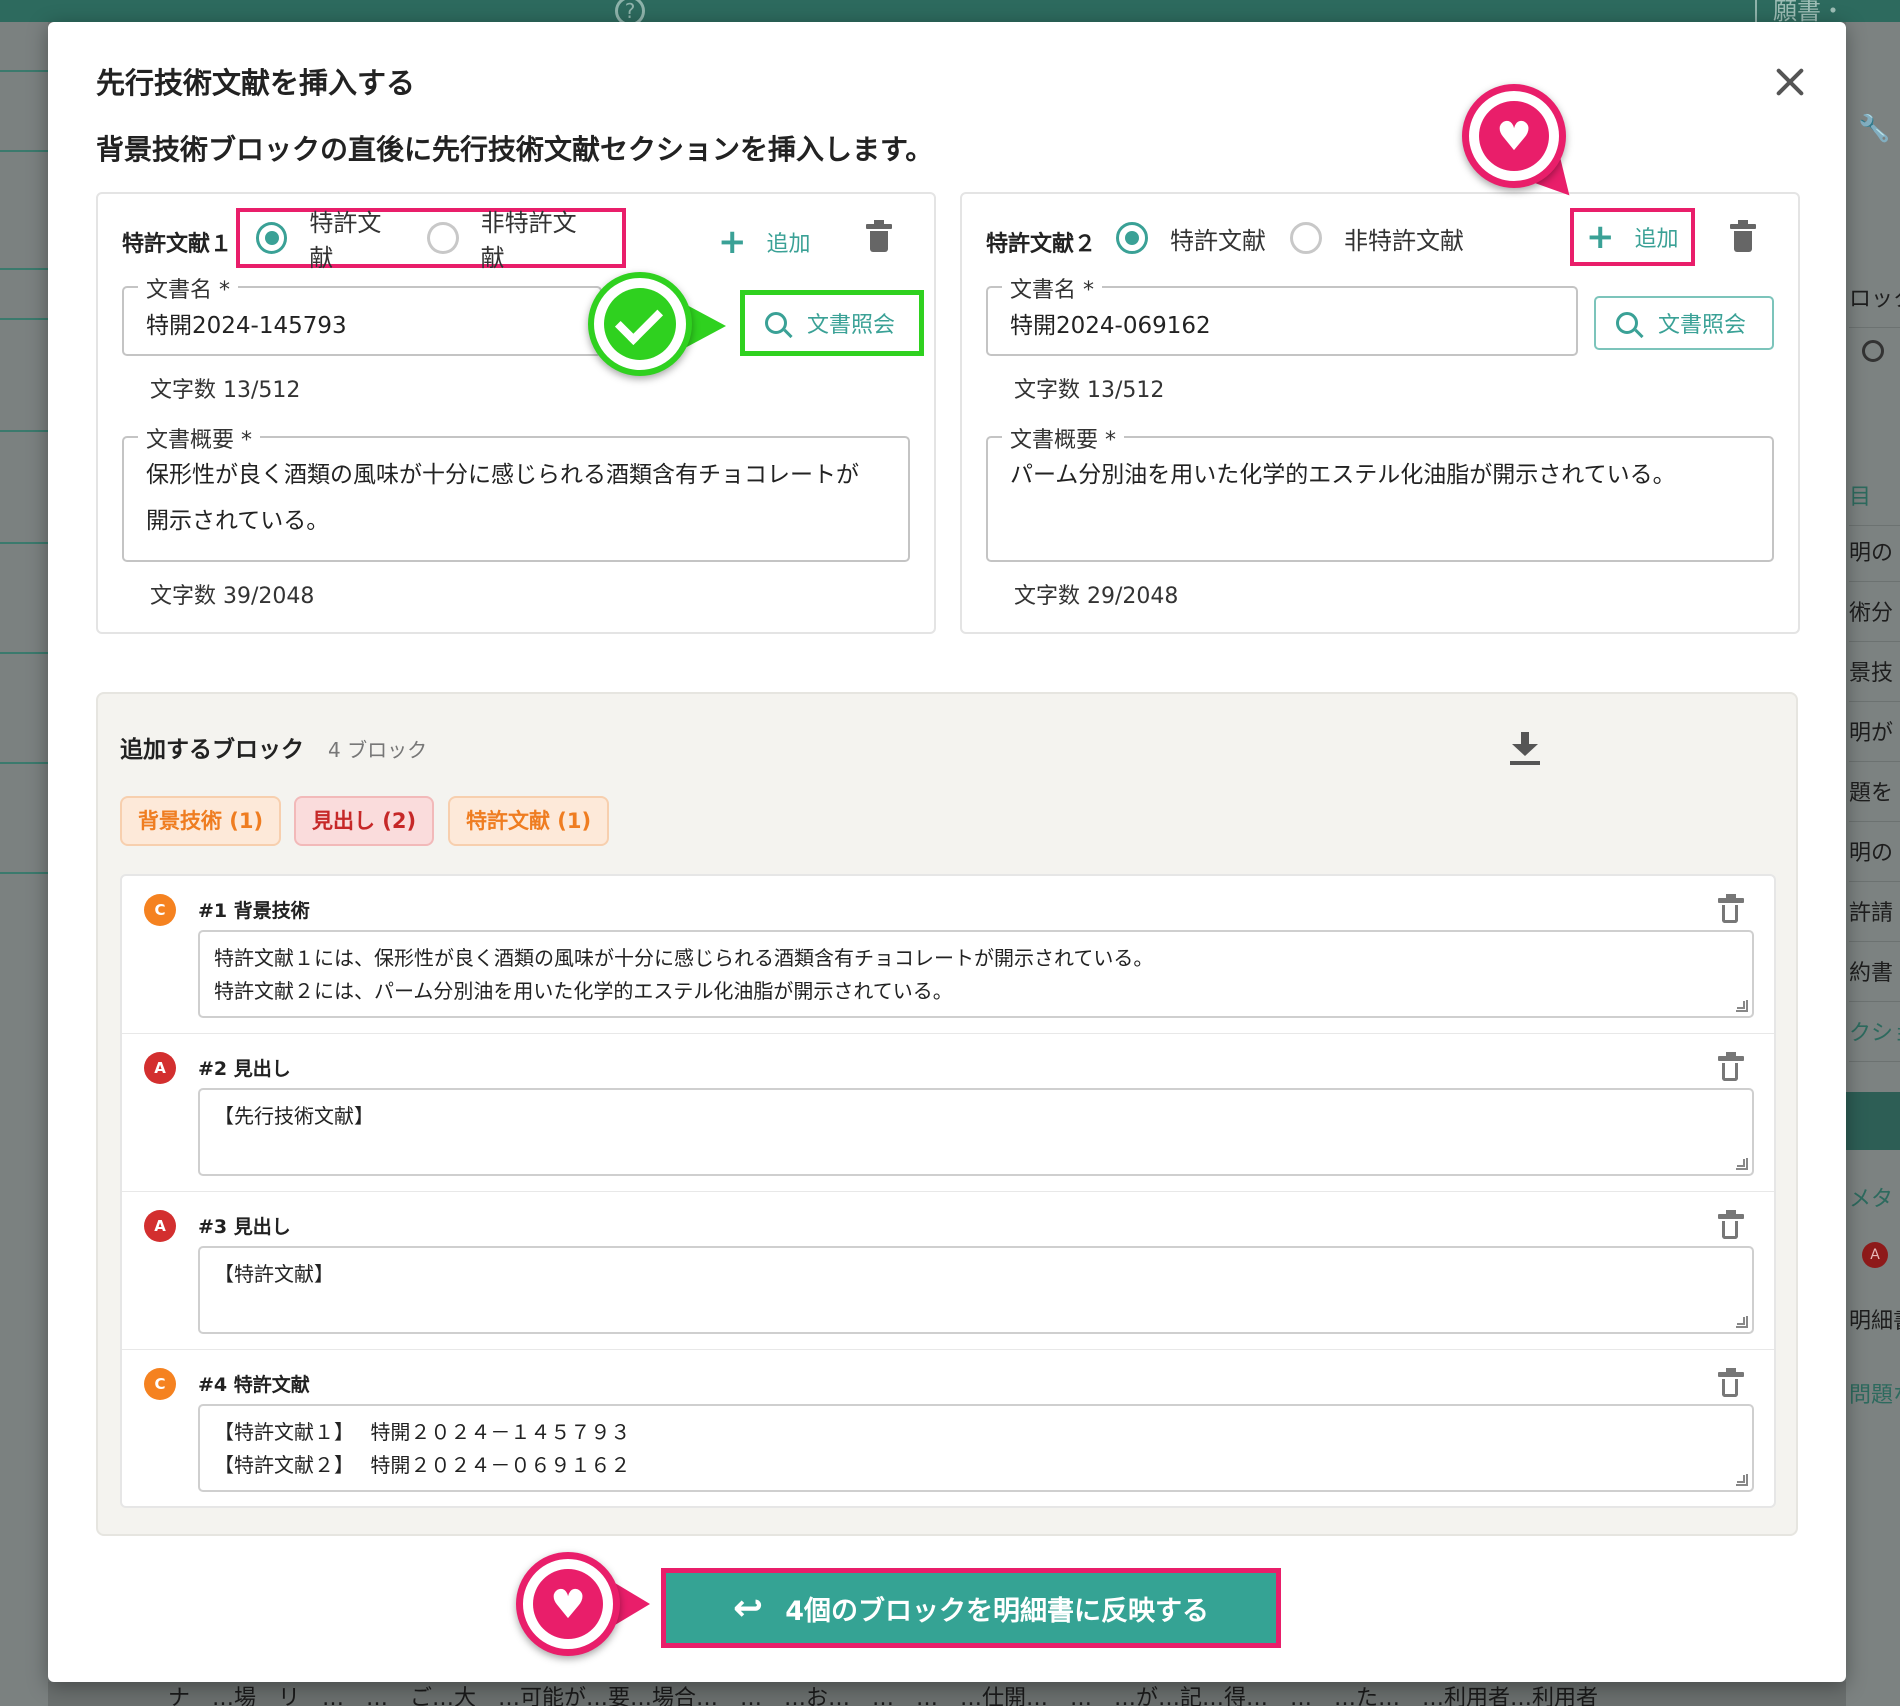 The width and height of the screenshot is (1900, 1706). I want to click on sidebar-item: クショ, so click(1874, 1034).